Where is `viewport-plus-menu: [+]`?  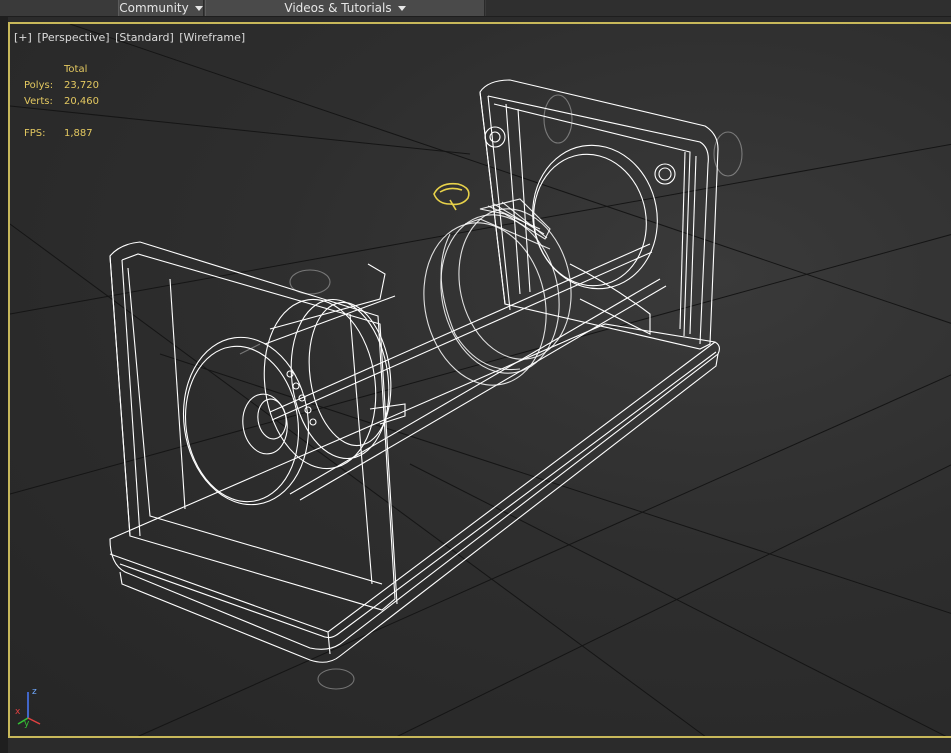 viewport-plus-menu: [+] is located at coordinates (23, 37).